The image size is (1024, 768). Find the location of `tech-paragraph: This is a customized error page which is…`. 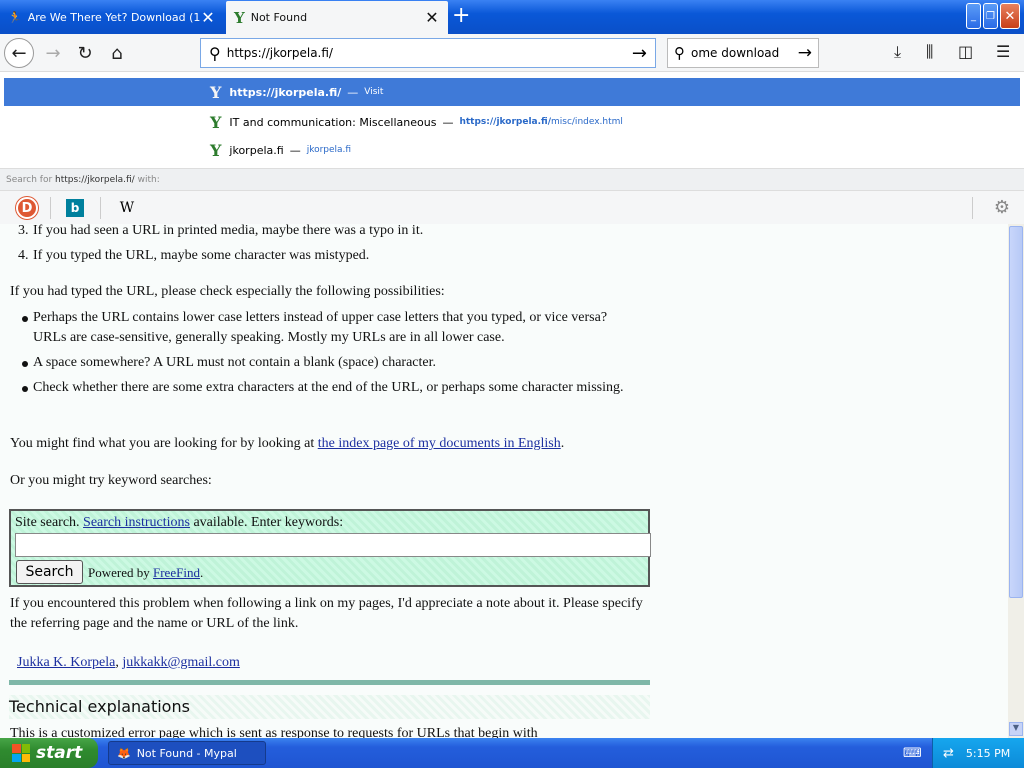

tech-paragraph: This is a customized error page which is… is located at coordinates (274, 732).